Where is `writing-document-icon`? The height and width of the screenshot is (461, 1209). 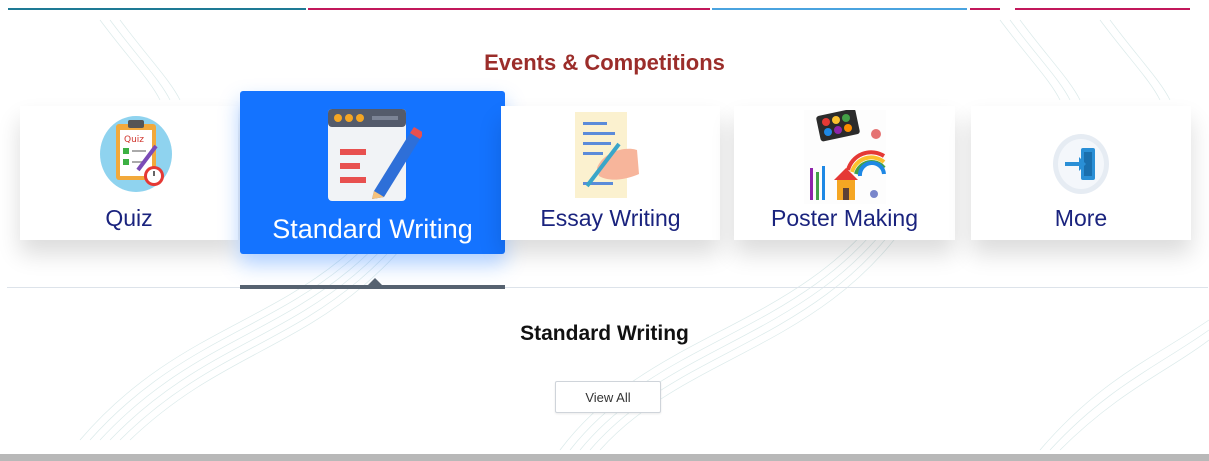
writing-document-icon is located at coordinates (375, 155).